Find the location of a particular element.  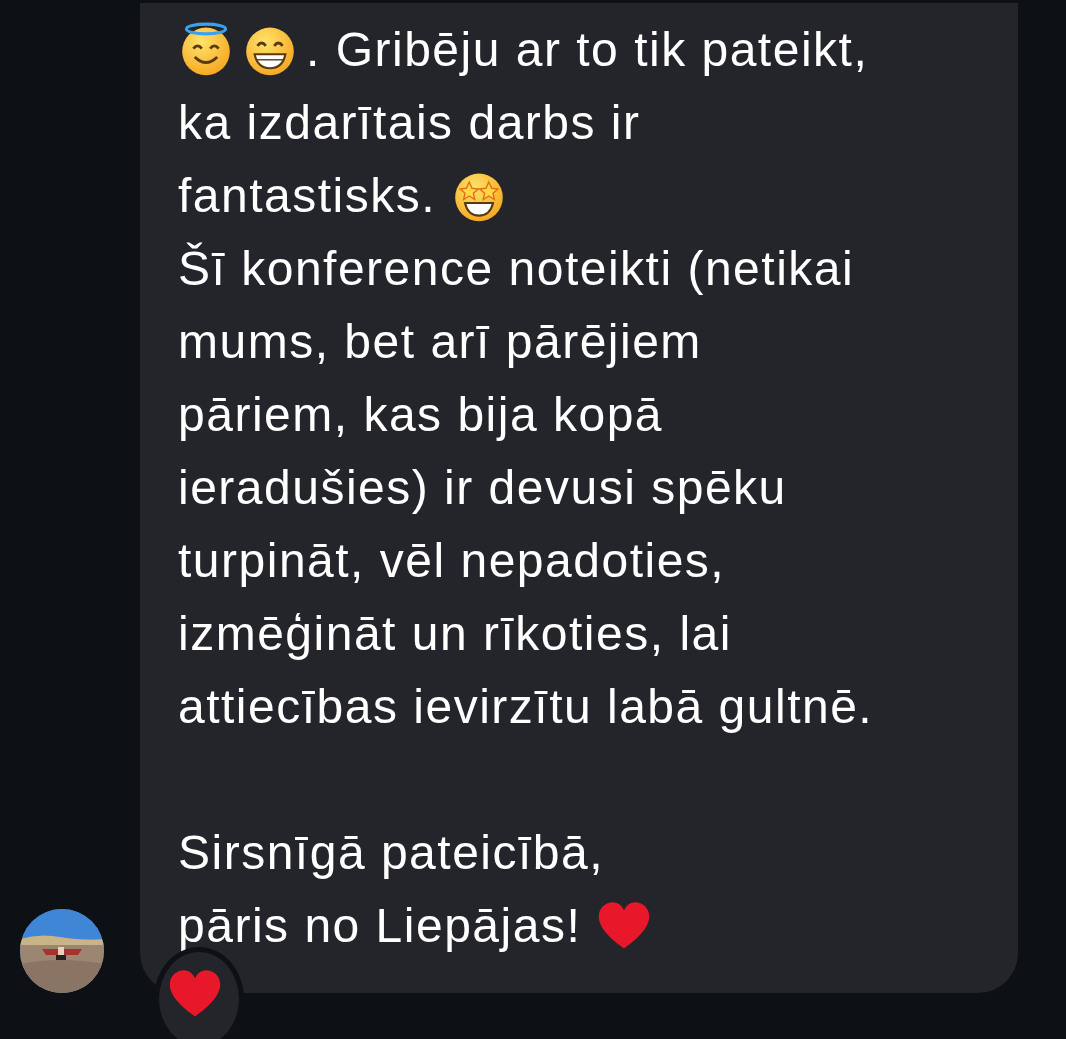

message-text: ieradušies) ir devusi spēku is located at coordinates (482, 488).